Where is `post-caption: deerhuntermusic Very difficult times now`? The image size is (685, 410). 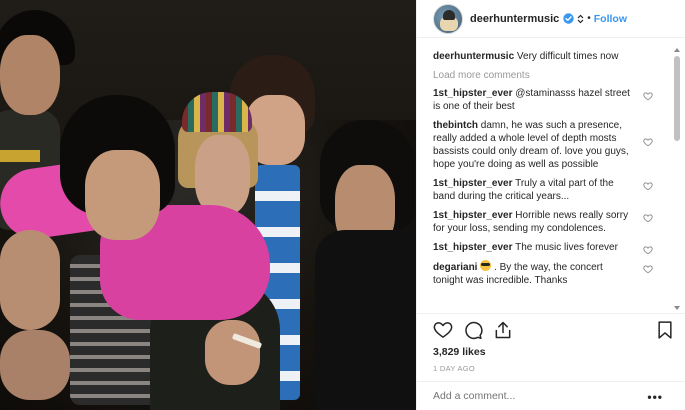 post-caption: deerhuntermusic Very difficult times now is located at coordinates (544, 57).